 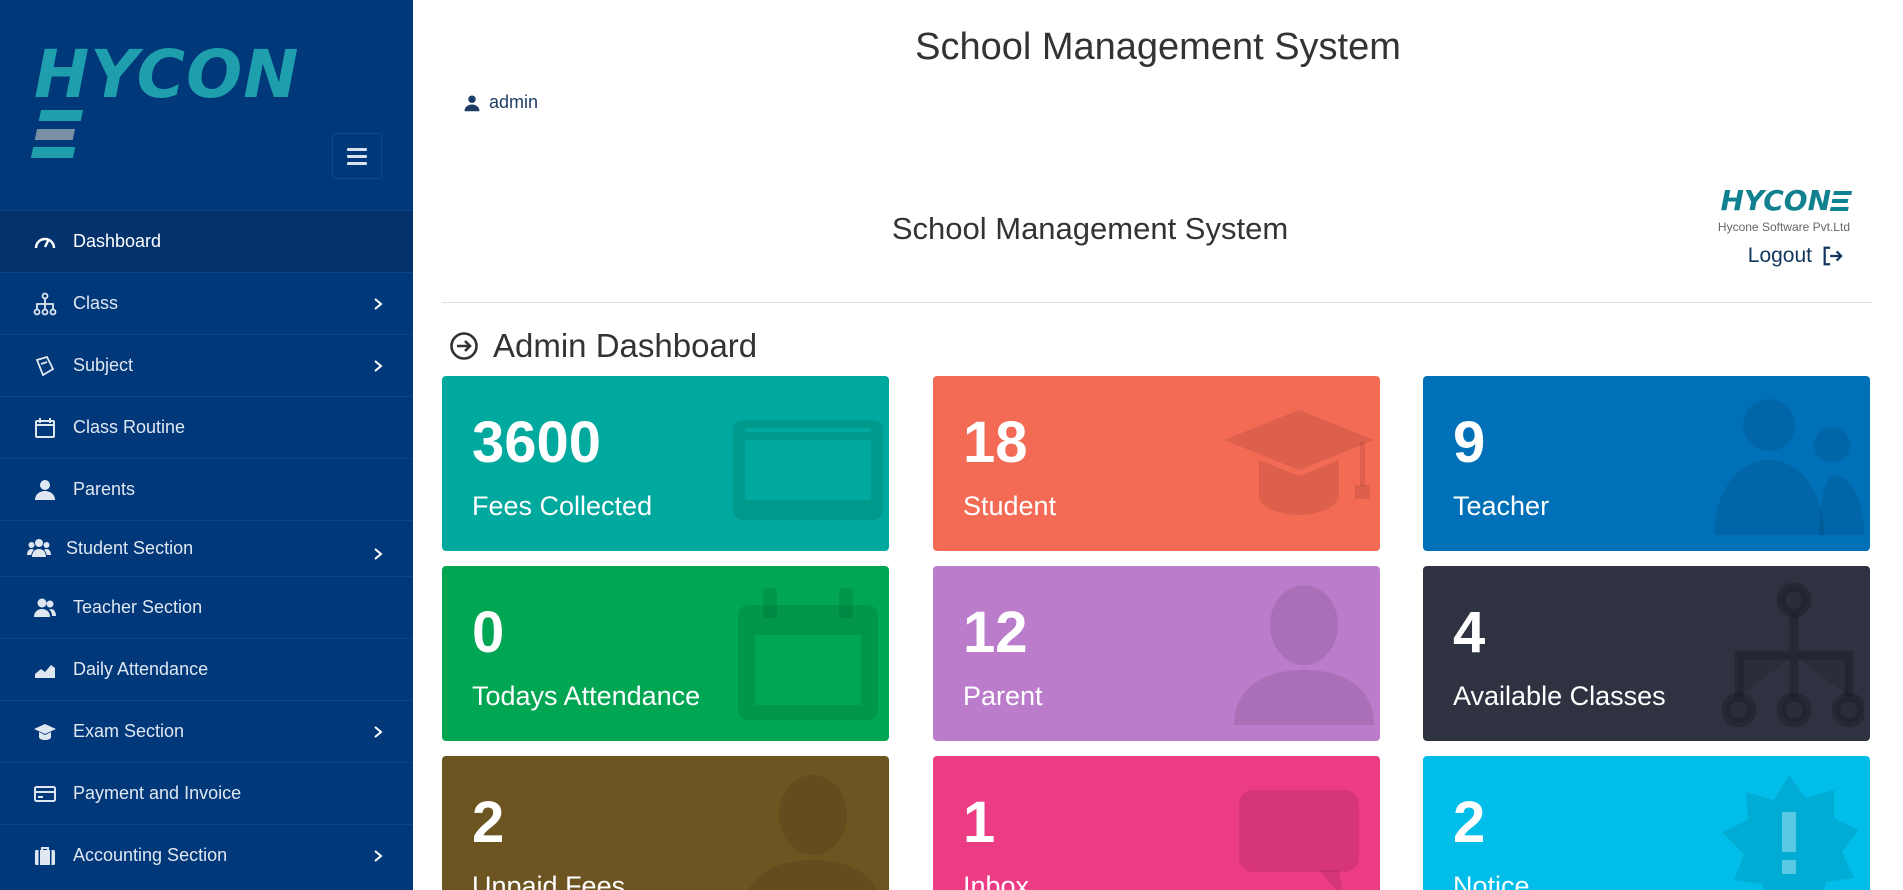 What do you see at coordinates (464, 346) in the screenshot?
I see `arrow-circle-right-icon` at bounding box center [464, 346].